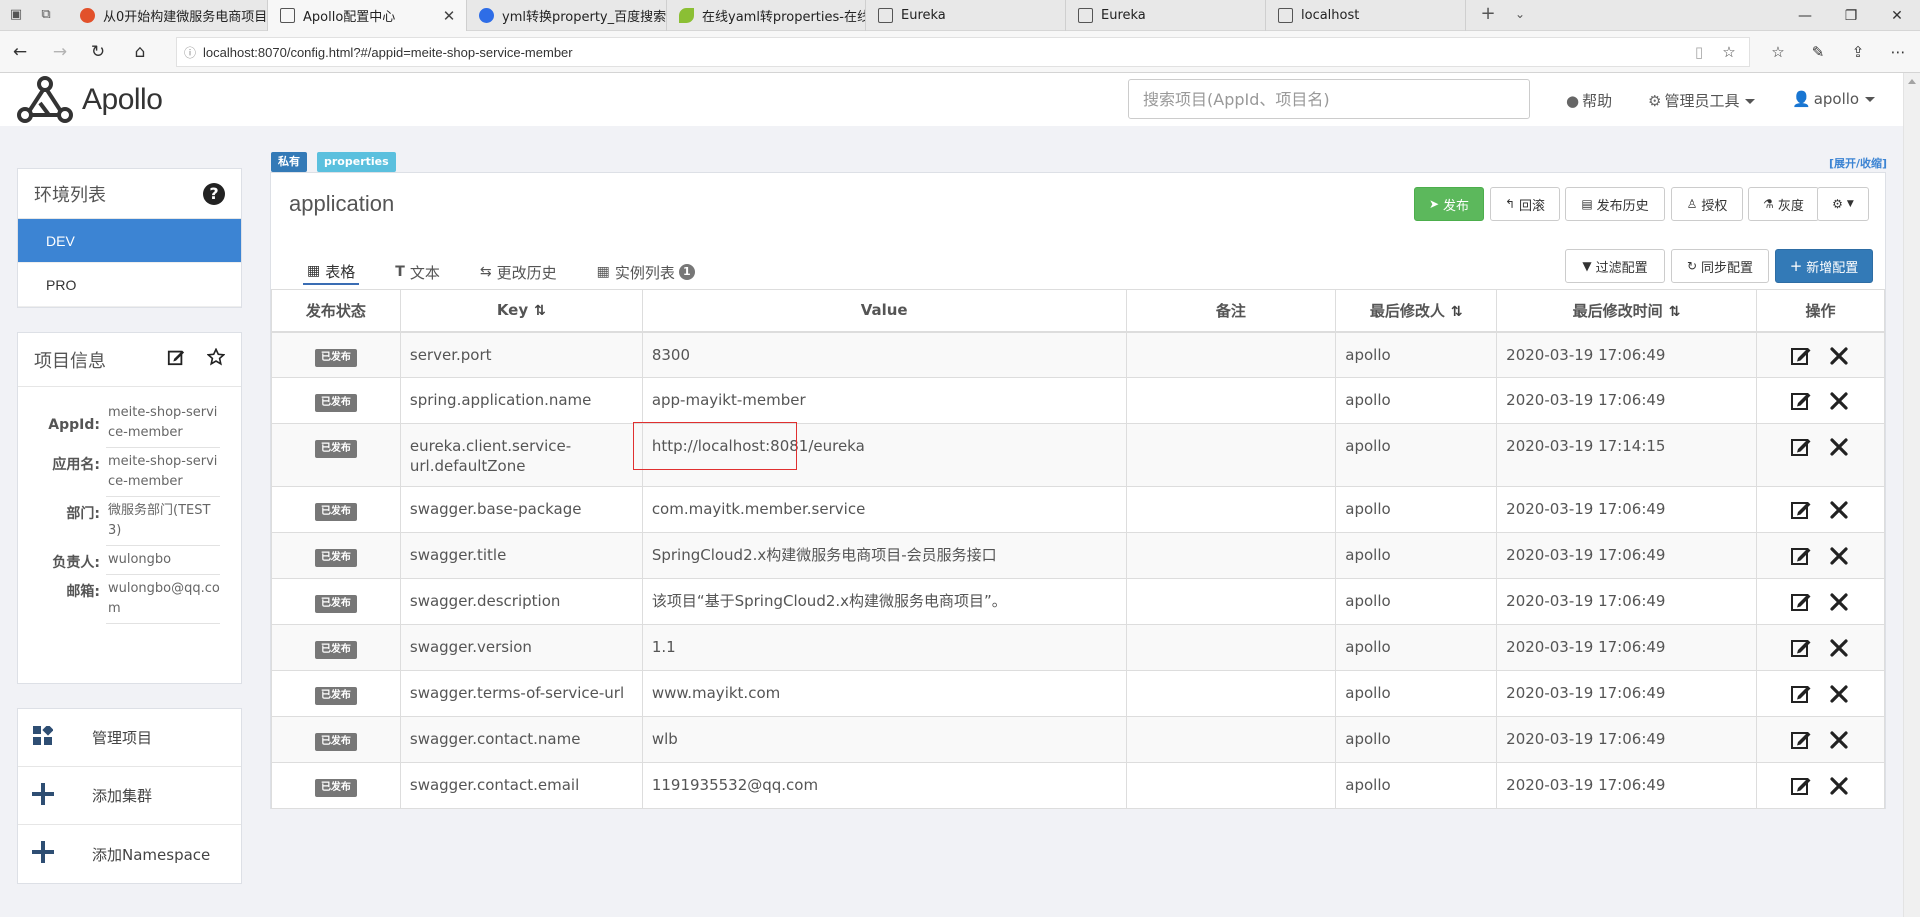  I want to click on add-config-button: + 新增配置, so click(1824, 266).